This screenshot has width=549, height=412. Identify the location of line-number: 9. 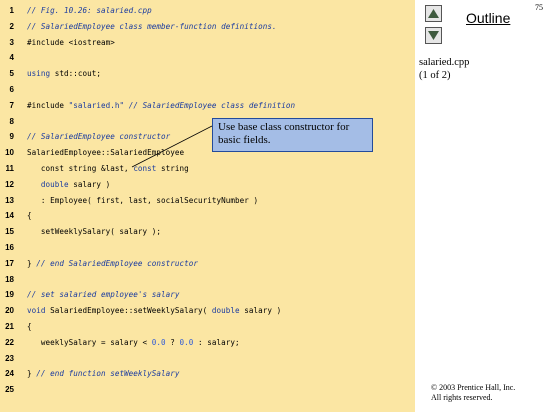
(11, 137).